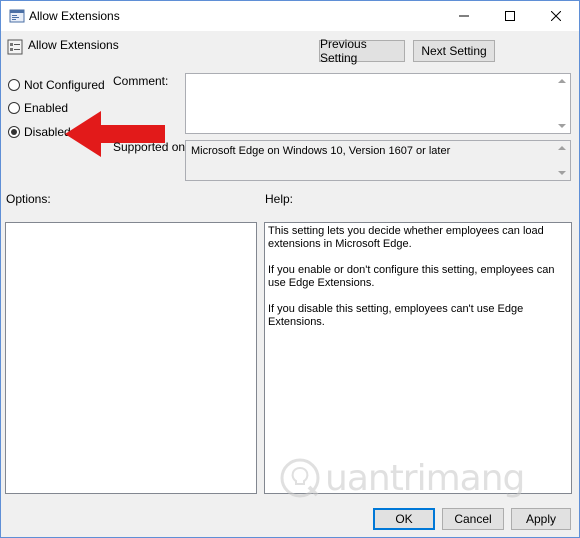 The width and height of the screenshot is (580, 538). What do you see at coordinates (541, 519) in the screenshot?
I see `apply-button: Apply` at bounding box center [541, 519].